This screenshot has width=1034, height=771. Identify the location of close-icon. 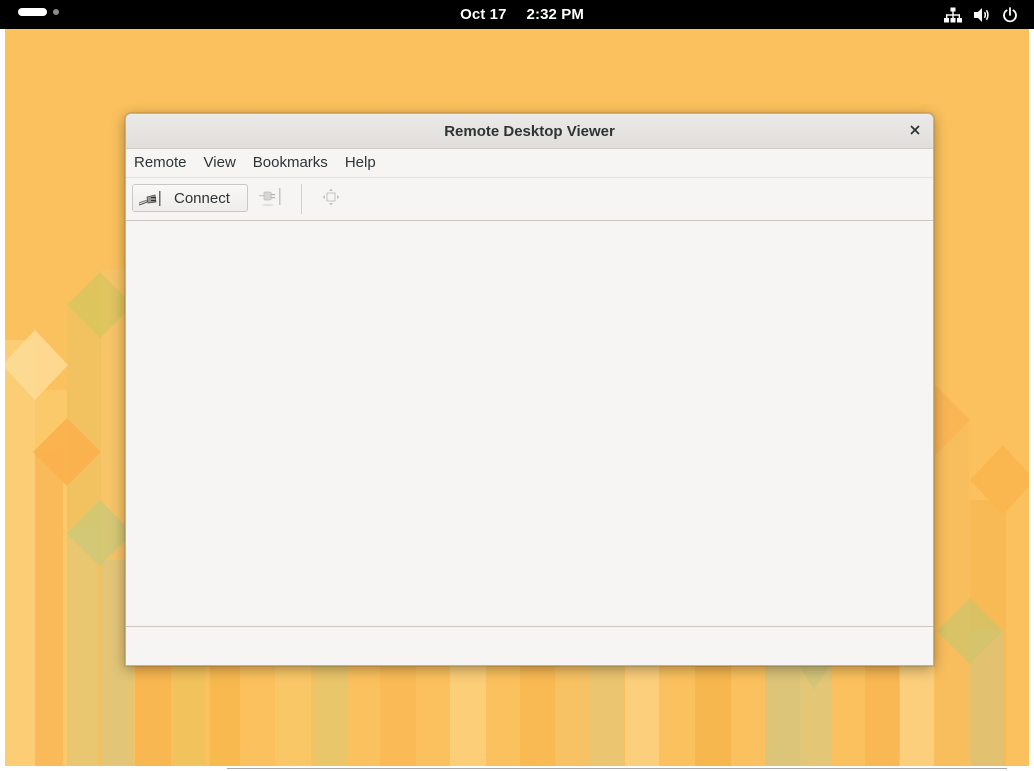
(915, 131).